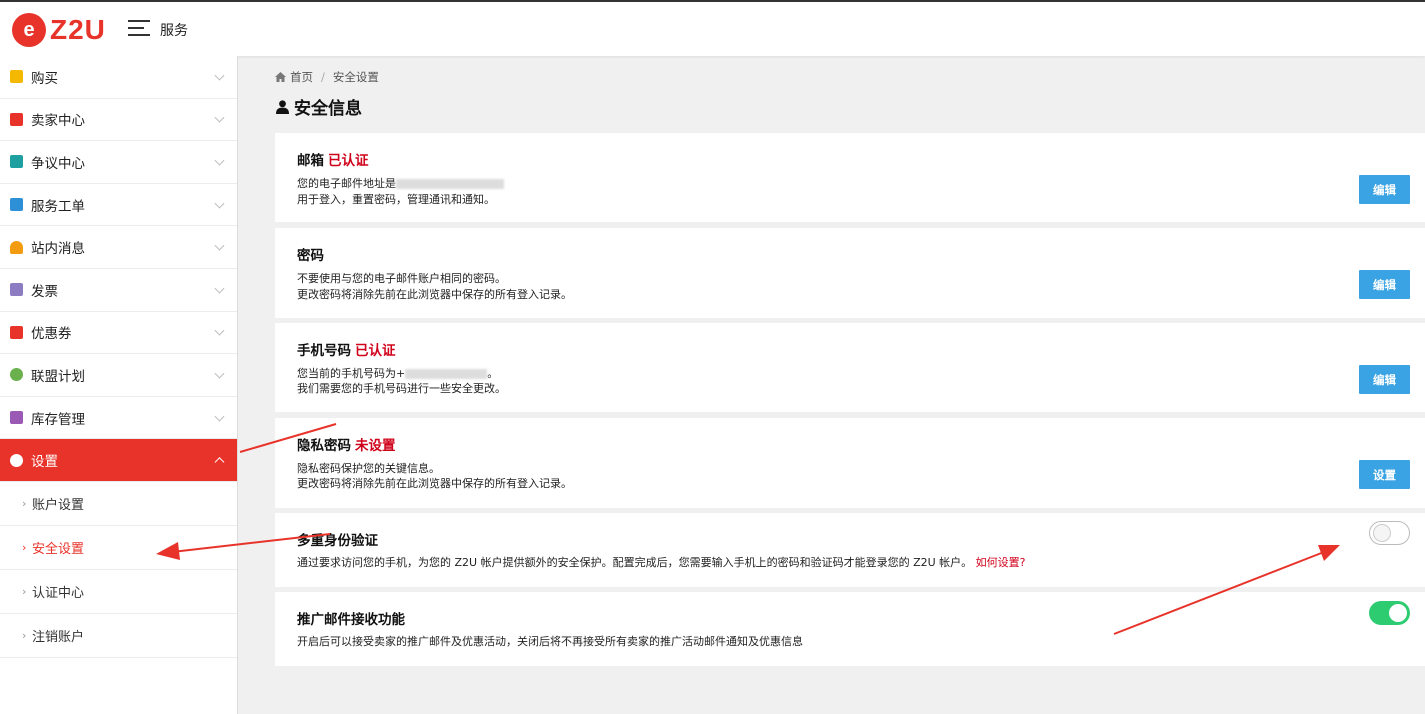 This screenshot has width=1425, height=714. What do you see at coordinates (118, 333) in the screenshot?
I see `sidebar-item-coupon: 优惠券` at bounding box center [118, 333].